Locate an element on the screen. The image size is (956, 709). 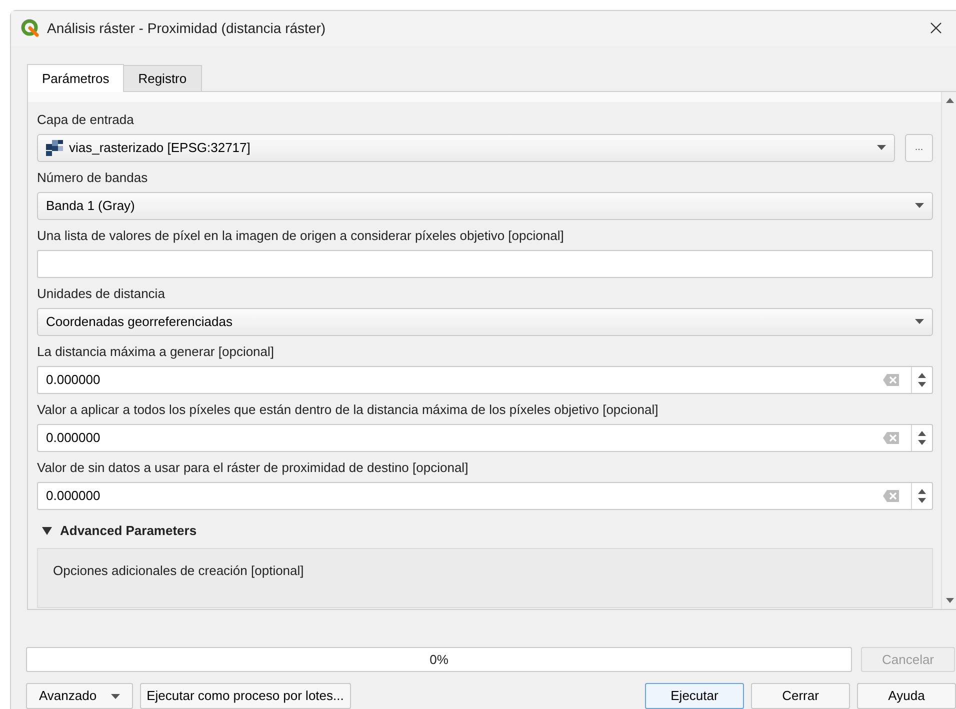
parameter-label: Valor de sin datos a usar para el ráster de proximidad de destino [opcional] is located at coordinates (253, 467).